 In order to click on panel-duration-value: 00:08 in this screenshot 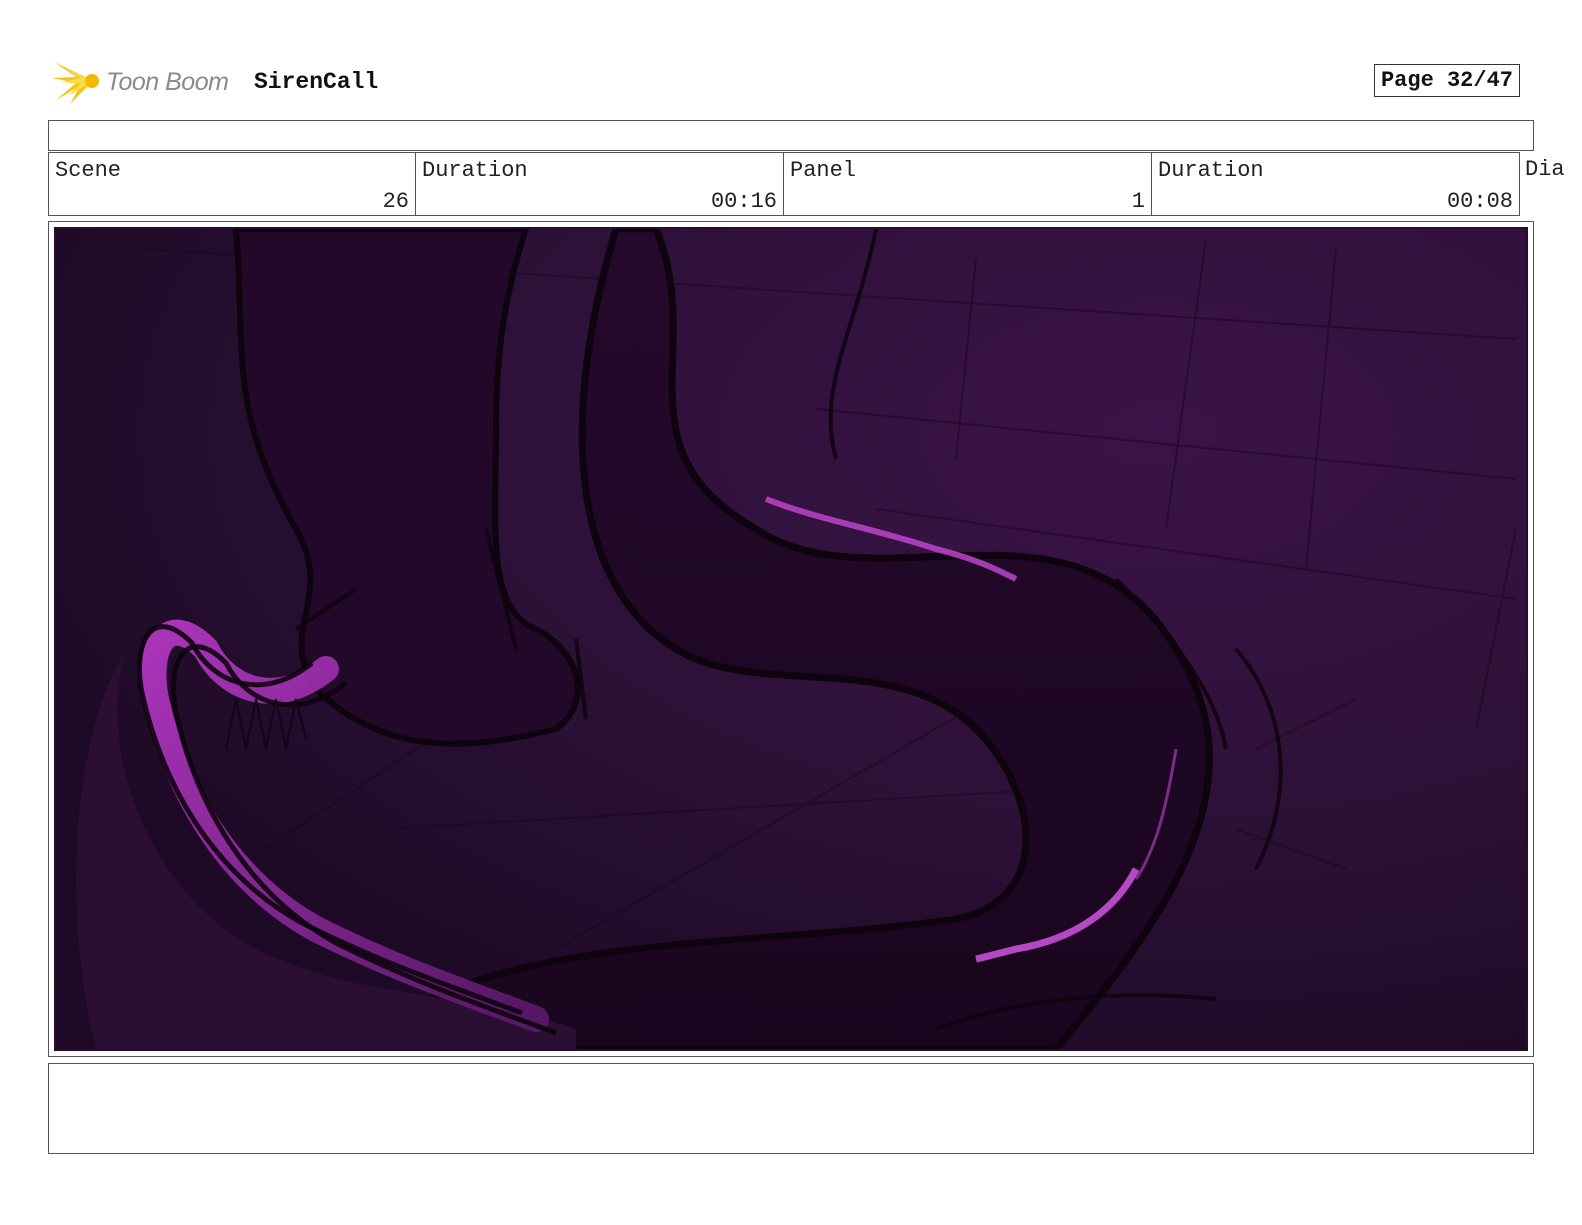, I will do `click(1479, 201)`.